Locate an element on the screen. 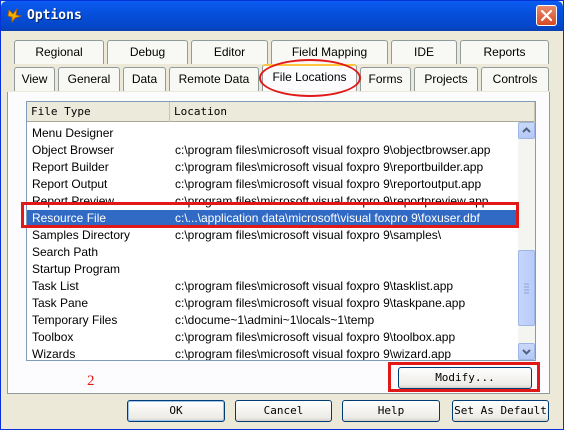 This screenshot has height=430, width=564. chevron-down-icon is located at coordinates (526, 352).